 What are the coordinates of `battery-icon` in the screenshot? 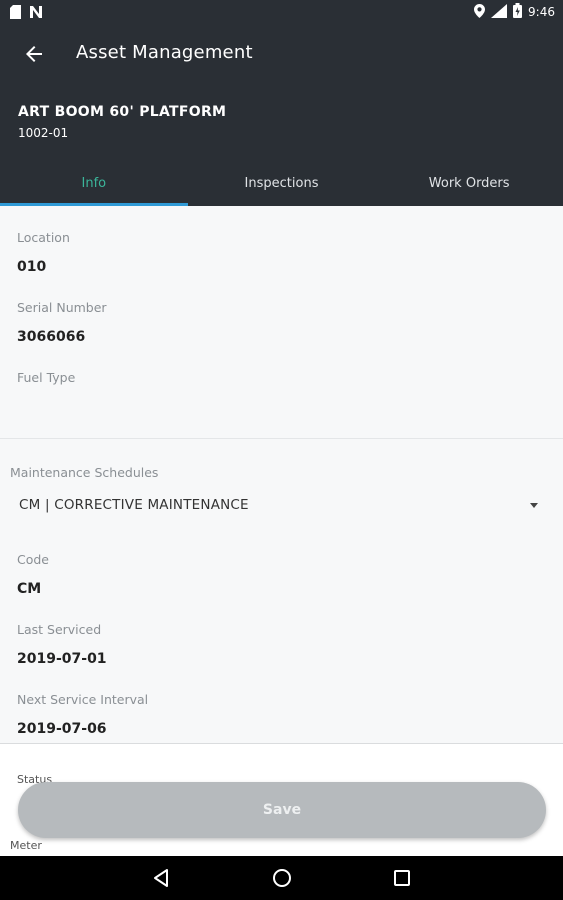 It's located at (518, 12).